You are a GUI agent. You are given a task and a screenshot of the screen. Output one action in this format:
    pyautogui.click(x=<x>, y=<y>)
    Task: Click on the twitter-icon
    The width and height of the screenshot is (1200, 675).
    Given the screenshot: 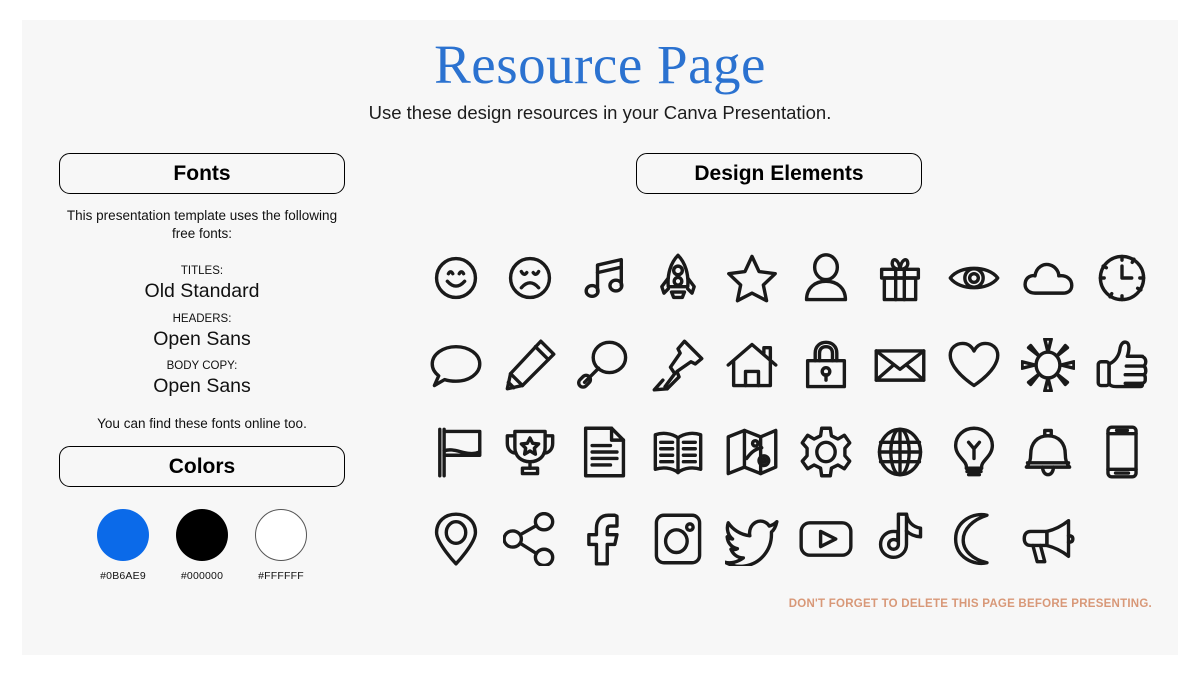 What is the action you would take?
    pyautogui.click(x=752, y=539)
    